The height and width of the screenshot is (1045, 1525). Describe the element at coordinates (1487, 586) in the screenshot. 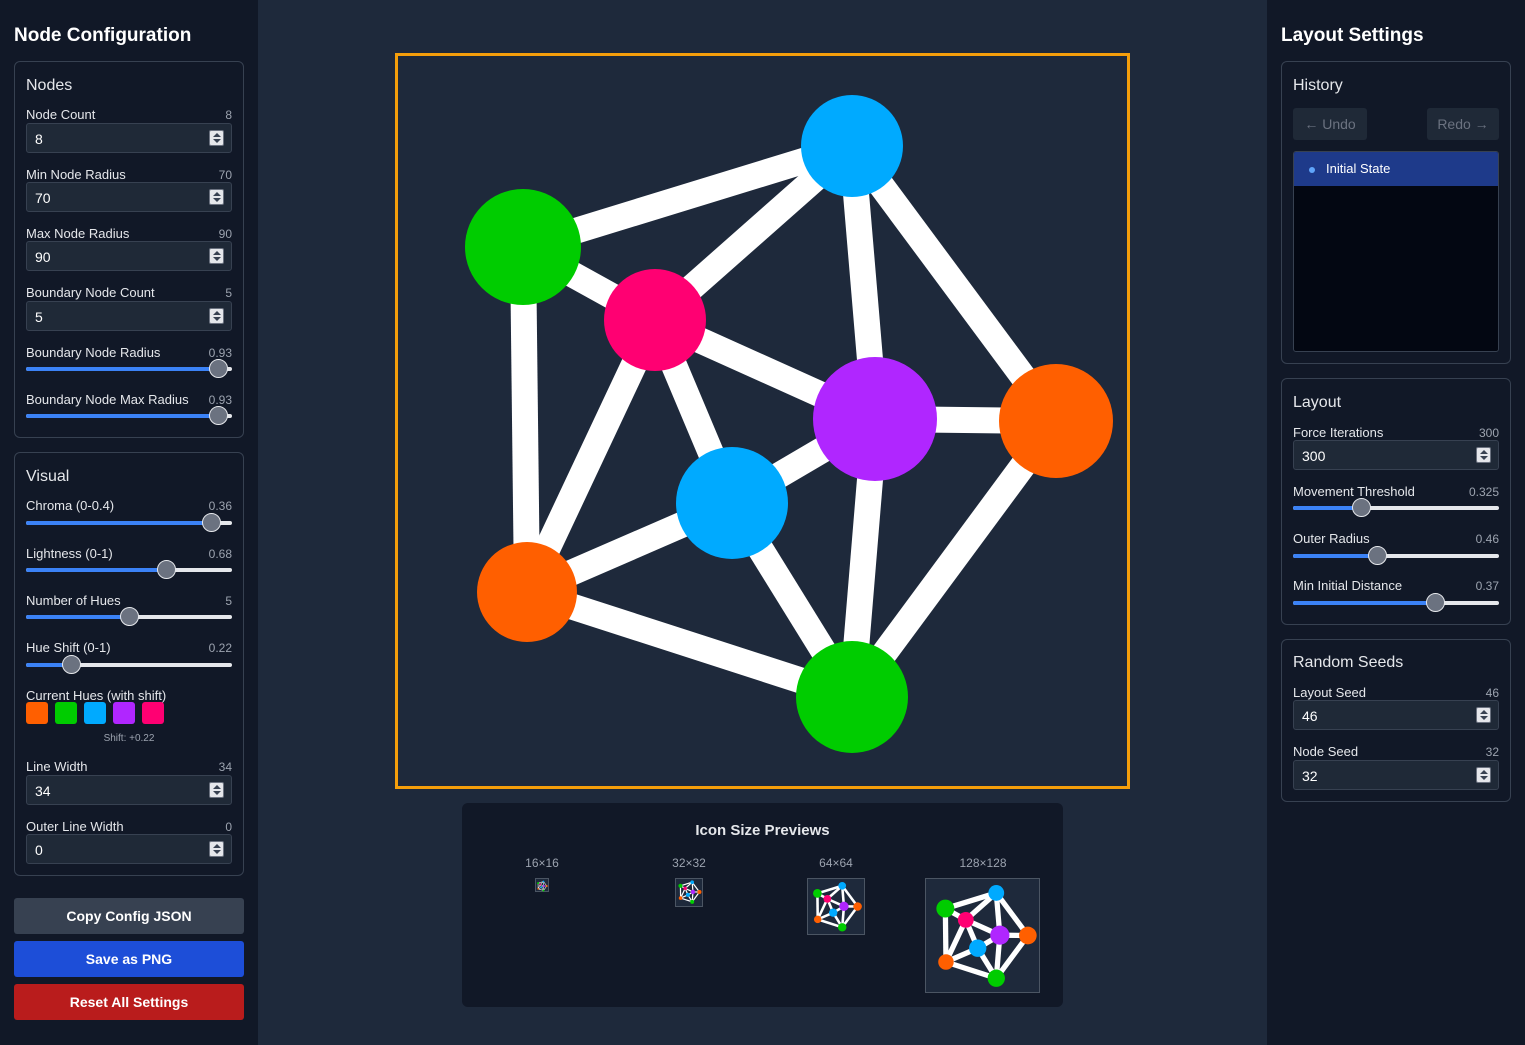

I see `min-initial-distance-value: 0.37` at that location.